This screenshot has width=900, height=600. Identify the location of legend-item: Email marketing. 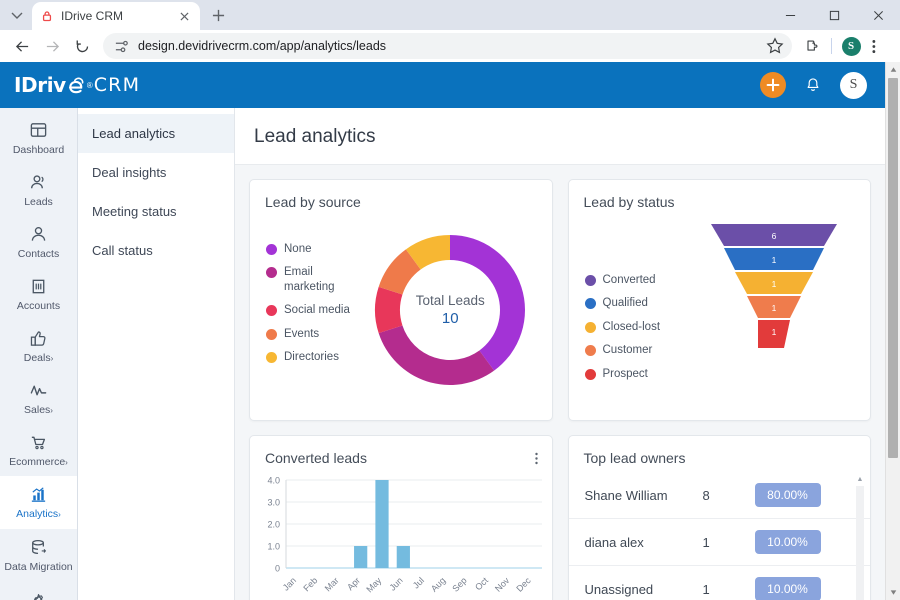
(313, 279).